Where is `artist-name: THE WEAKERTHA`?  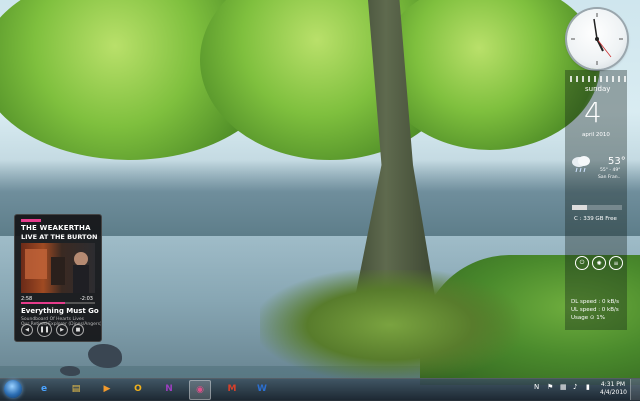
artist-name: THE WEAKERTHA is located at coordinates (56, 228).